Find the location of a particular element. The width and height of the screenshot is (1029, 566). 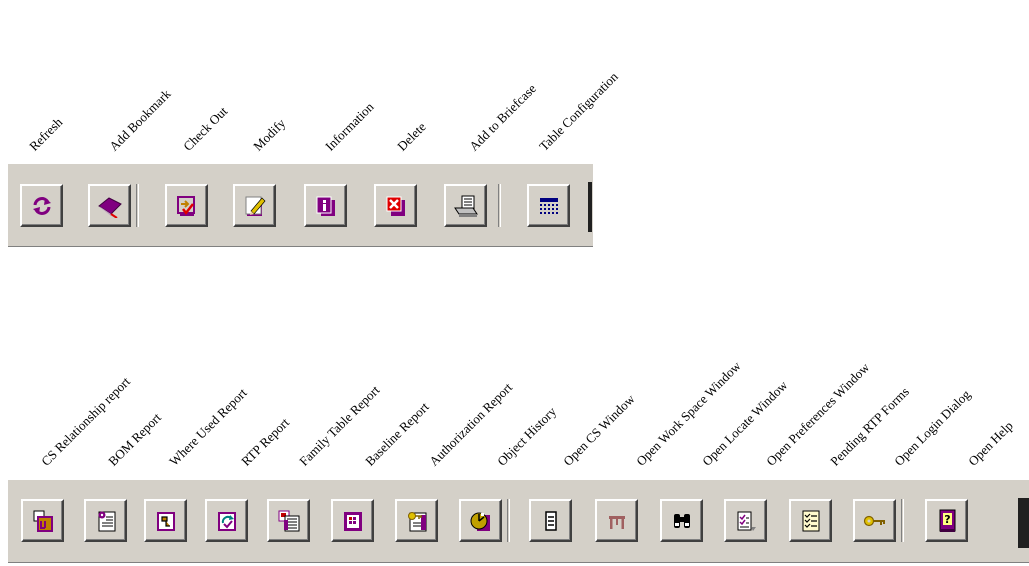

open-locate-window-button is located at coordinates (681, 520).